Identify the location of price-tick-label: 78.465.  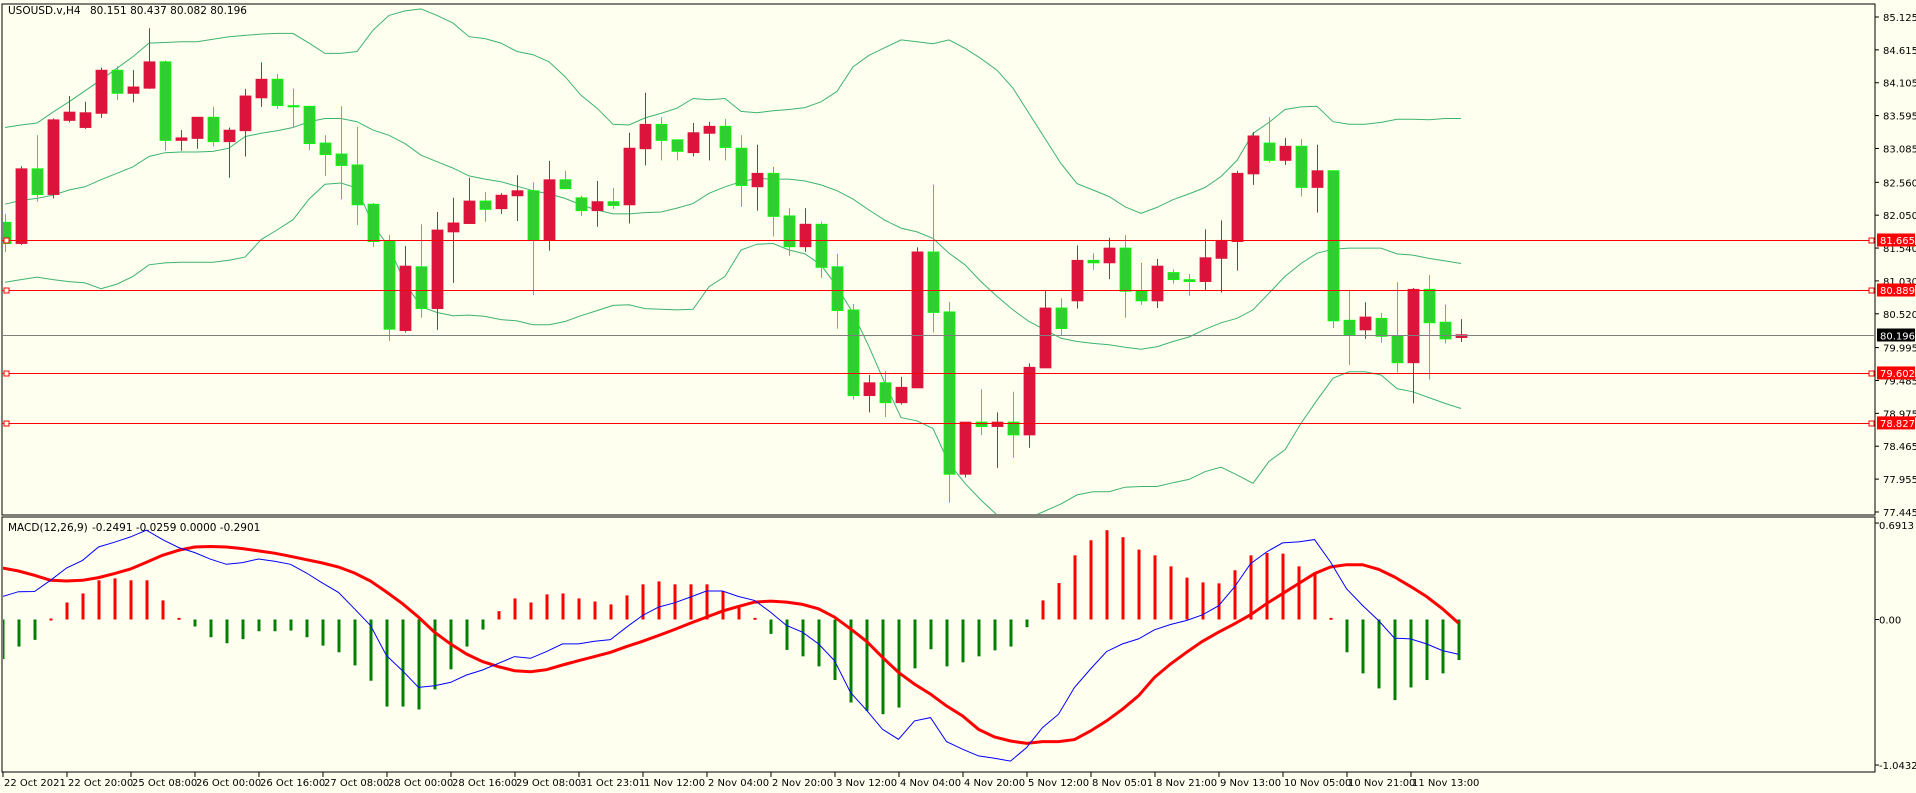
(1899, 447).